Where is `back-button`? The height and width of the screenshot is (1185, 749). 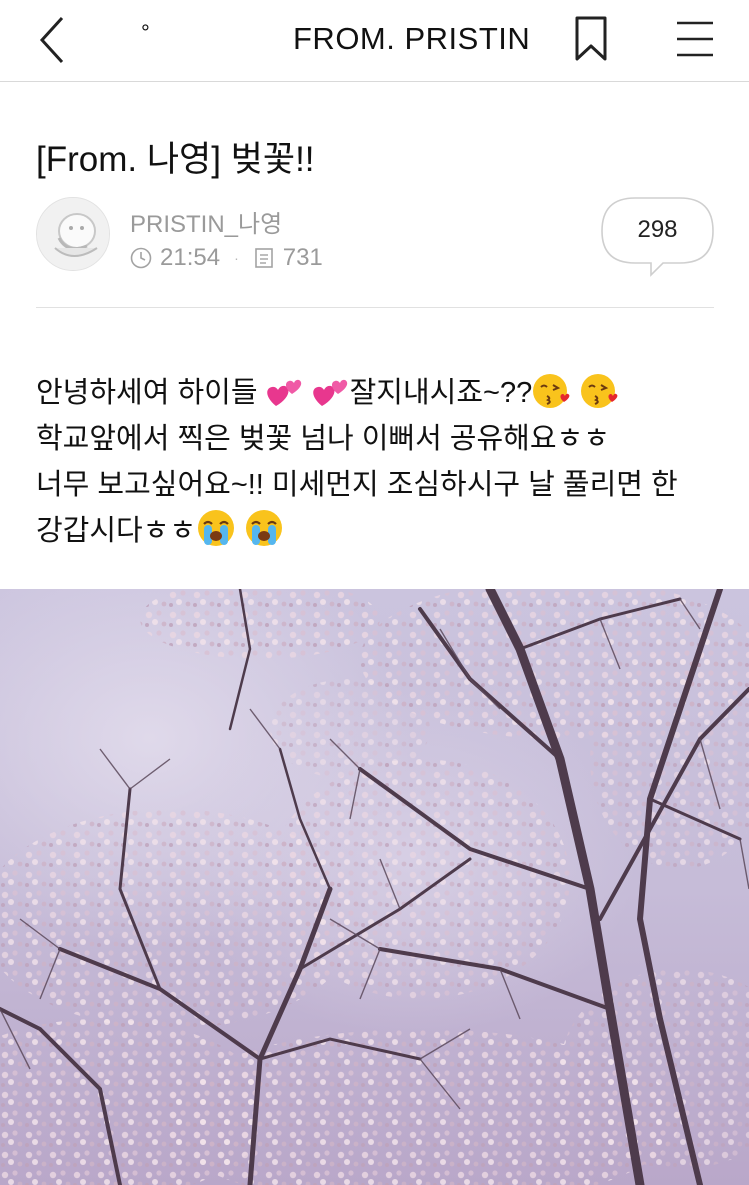 back-button is located at coordinates (52, 40).